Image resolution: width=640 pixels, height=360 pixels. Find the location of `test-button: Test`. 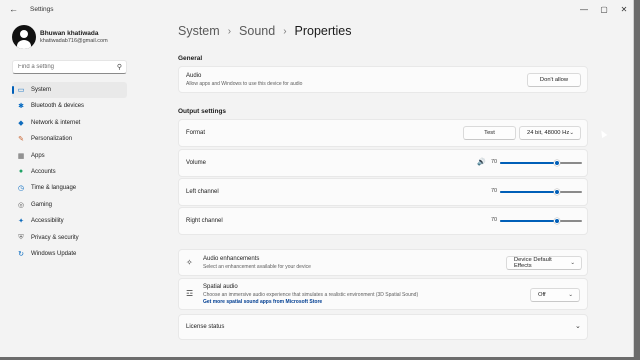

test-button: Test is located at coordinates (489, 133).